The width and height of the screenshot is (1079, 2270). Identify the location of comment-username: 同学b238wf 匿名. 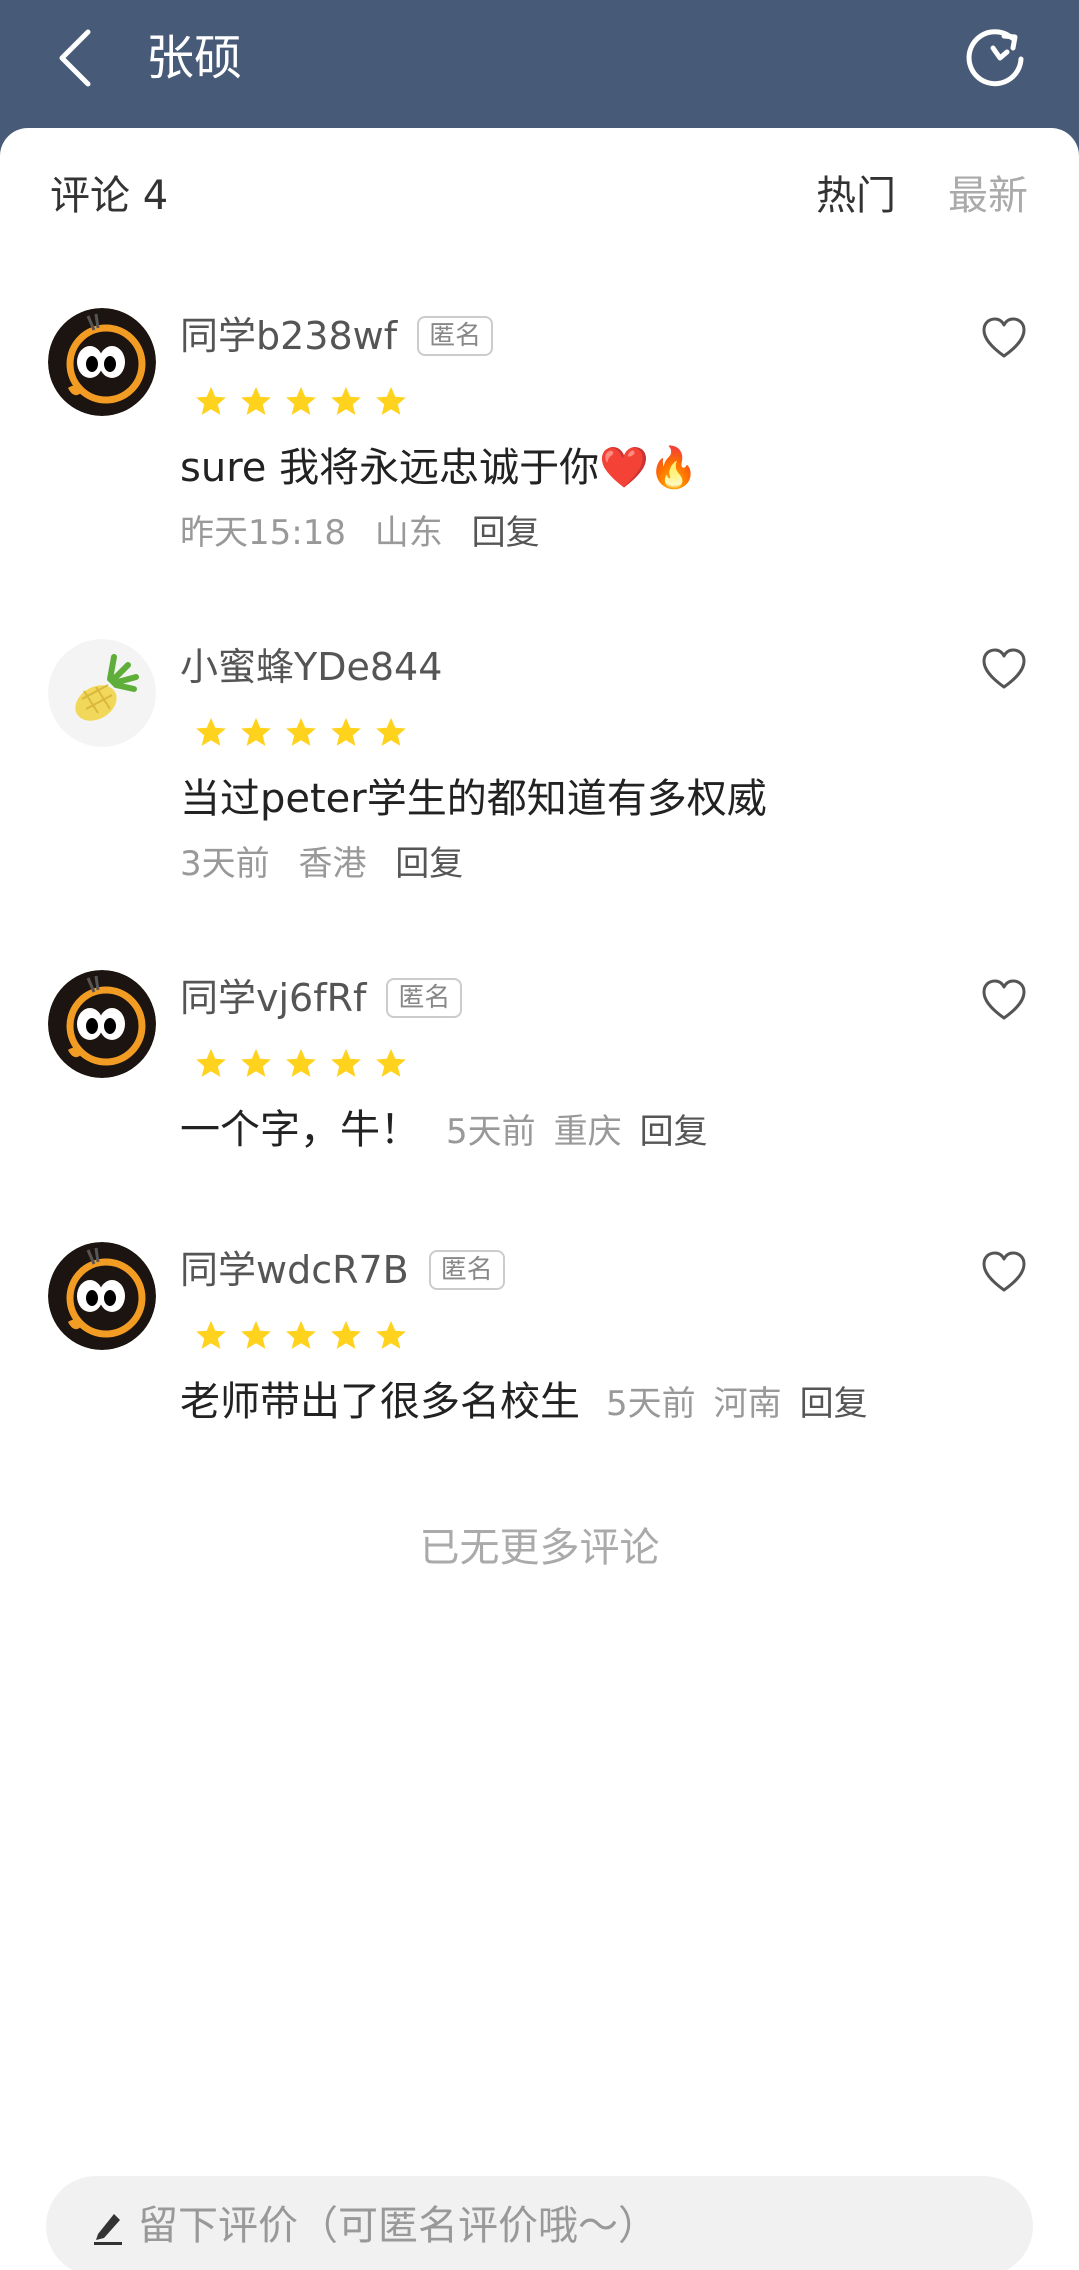
(337, 336).